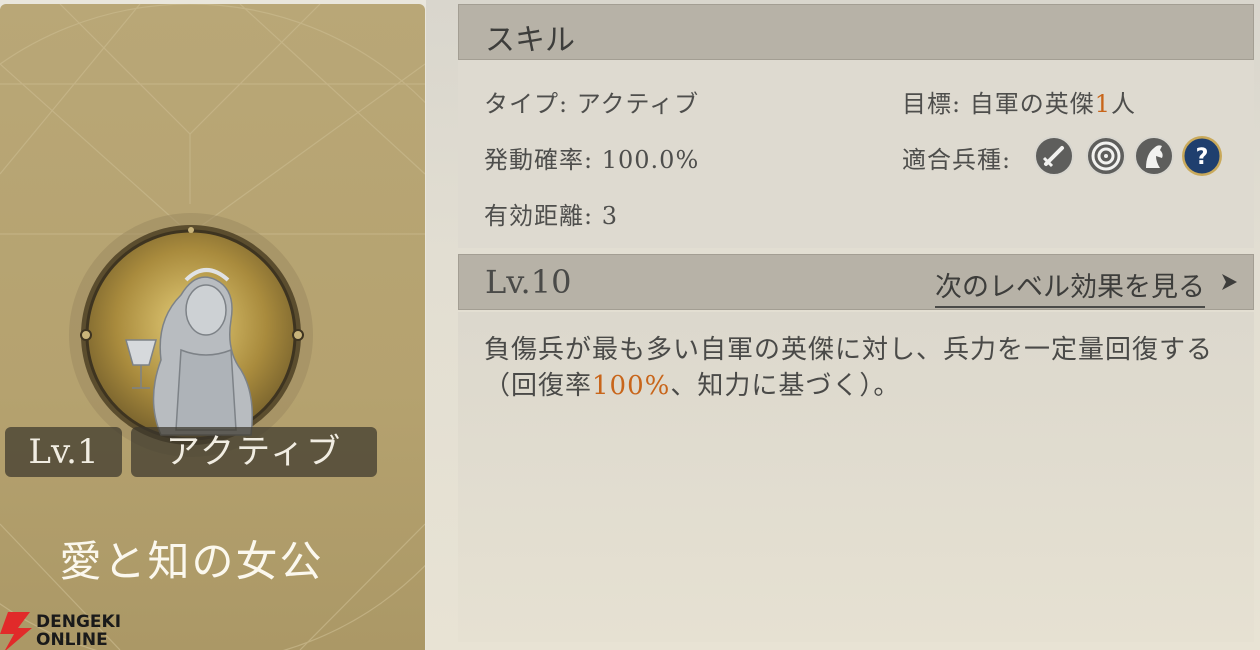 Image resolution: width=1260 pixels, height=650 pixels. I want to click on chevron-right-icon, so click(1229, 282).